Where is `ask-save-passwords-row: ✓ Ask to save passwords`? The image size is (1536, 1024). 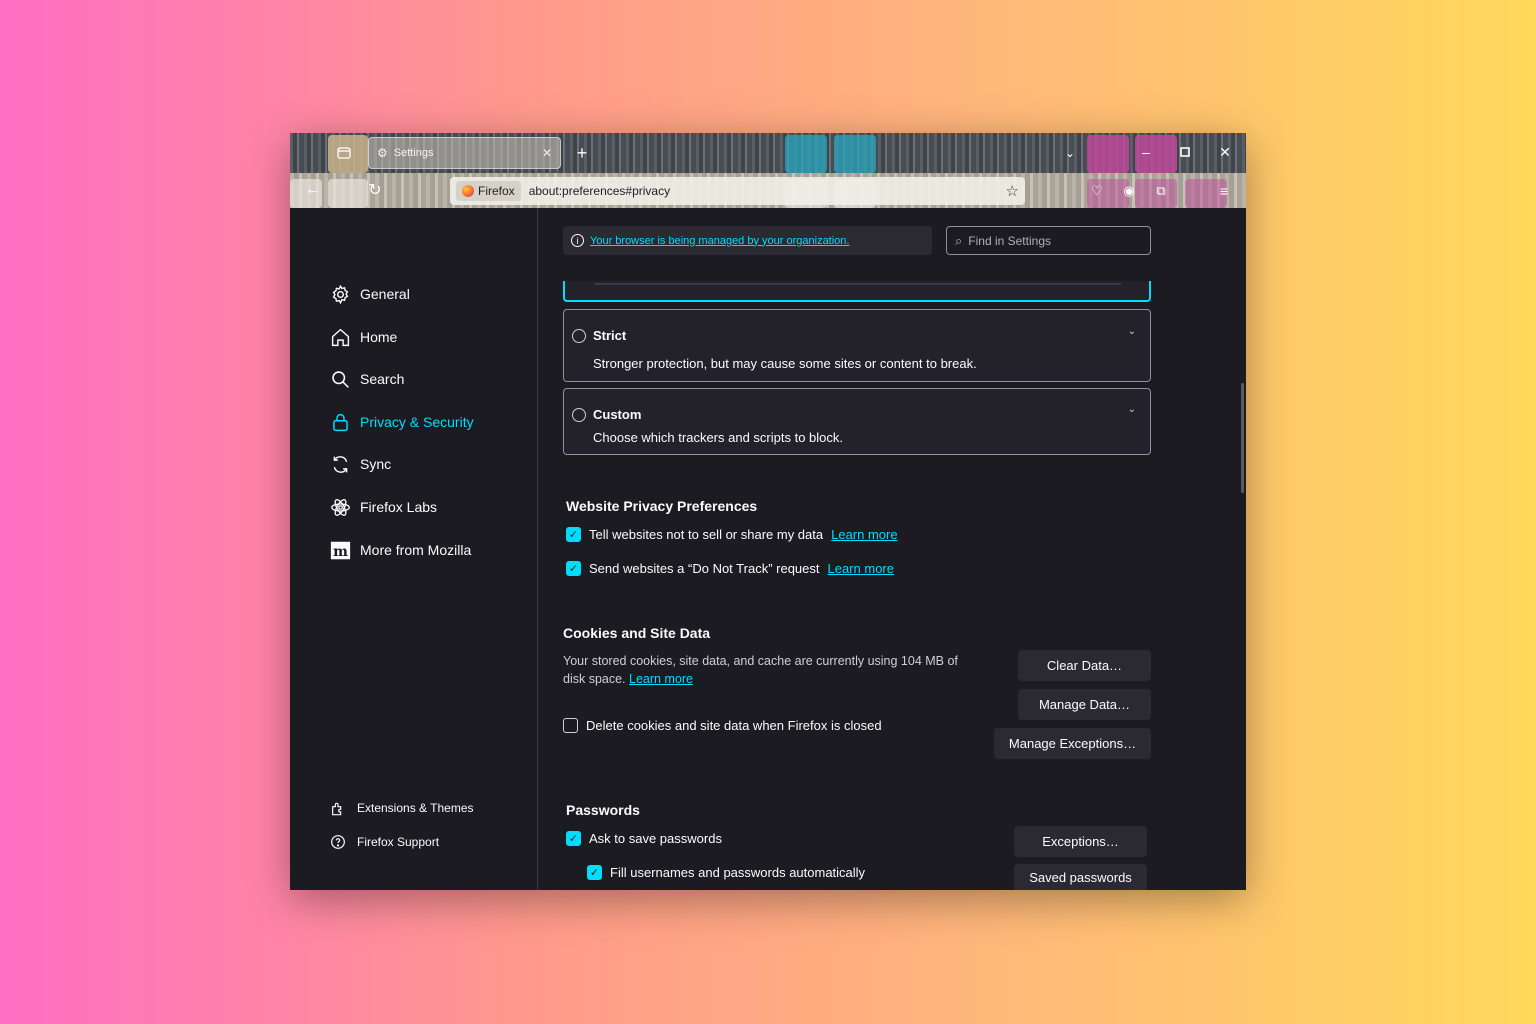
ask-save-passwords-row: ✓ Ask to save passwords is located at coordinates (644, 838).